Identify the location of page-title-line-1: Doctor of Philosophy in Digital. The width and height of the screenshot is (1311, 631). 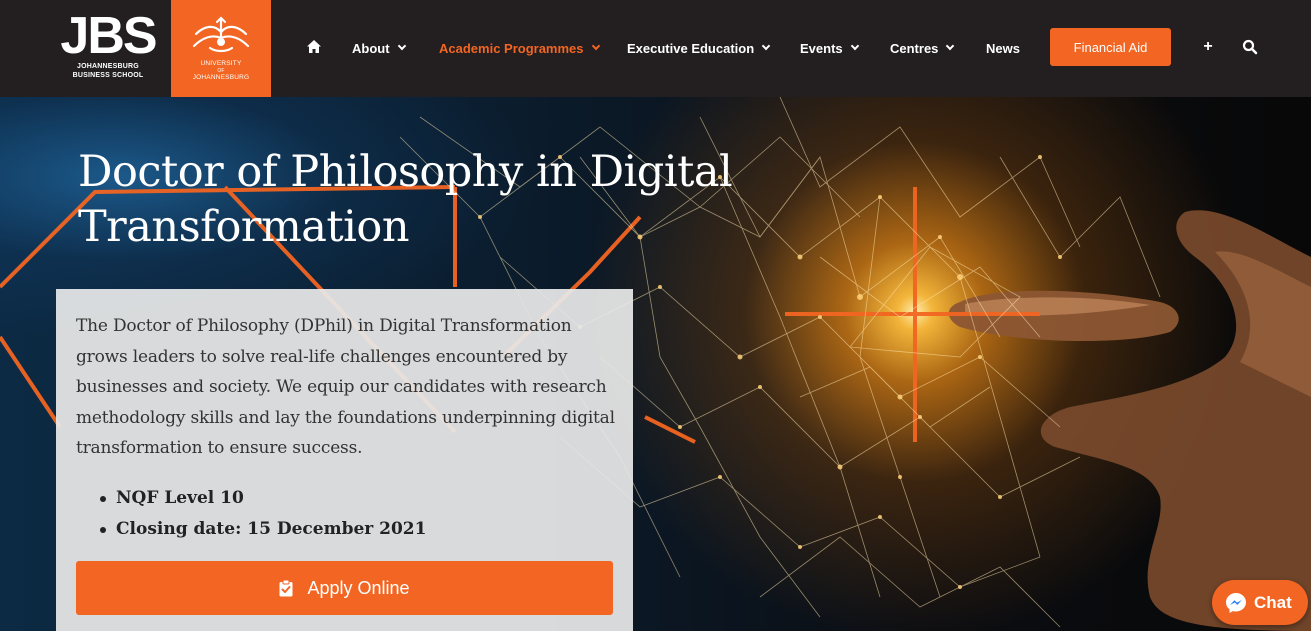
(405, 172).